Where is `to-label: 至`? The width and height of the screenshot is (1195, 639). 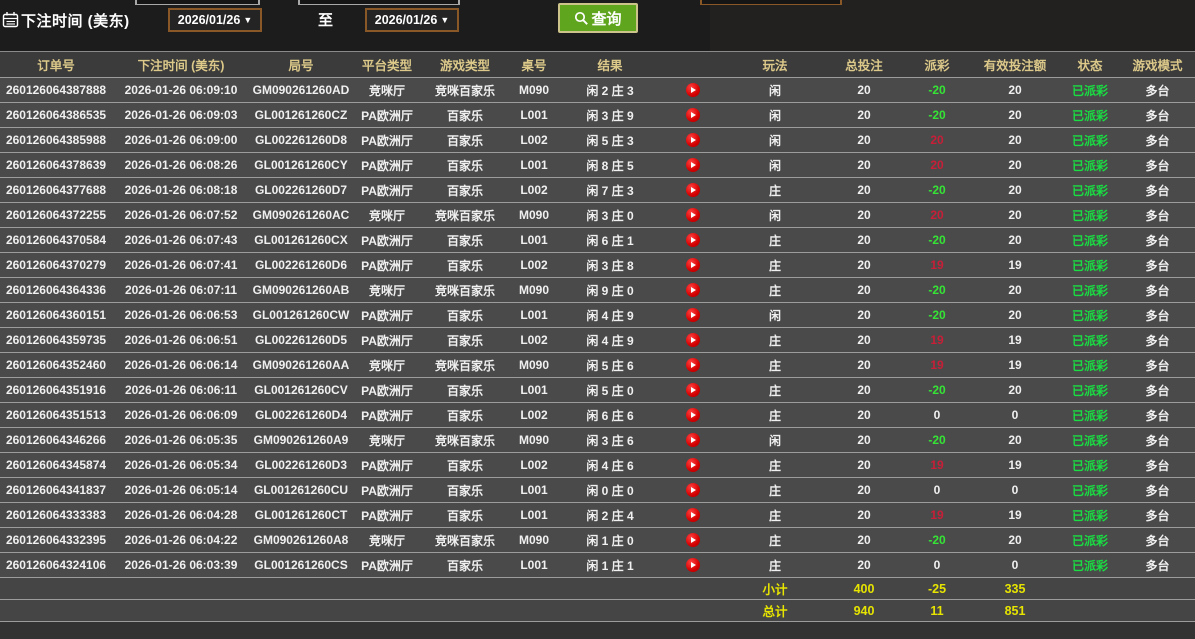
to-label: 至 is located at coordinates (326, 20).